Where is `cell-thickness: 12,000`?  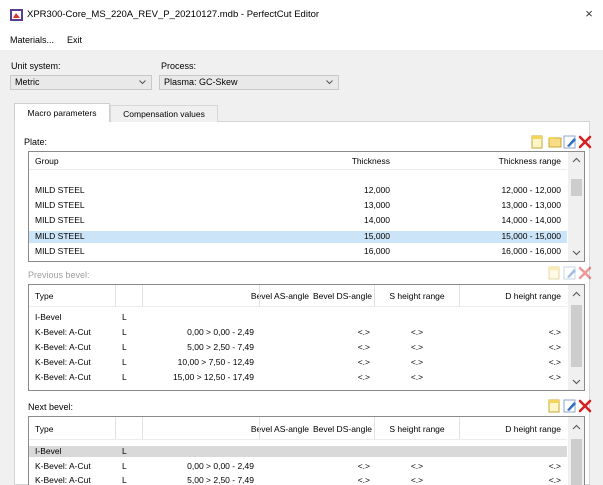 cell-thickness: 12,000 is located at coordinates (377, 190).